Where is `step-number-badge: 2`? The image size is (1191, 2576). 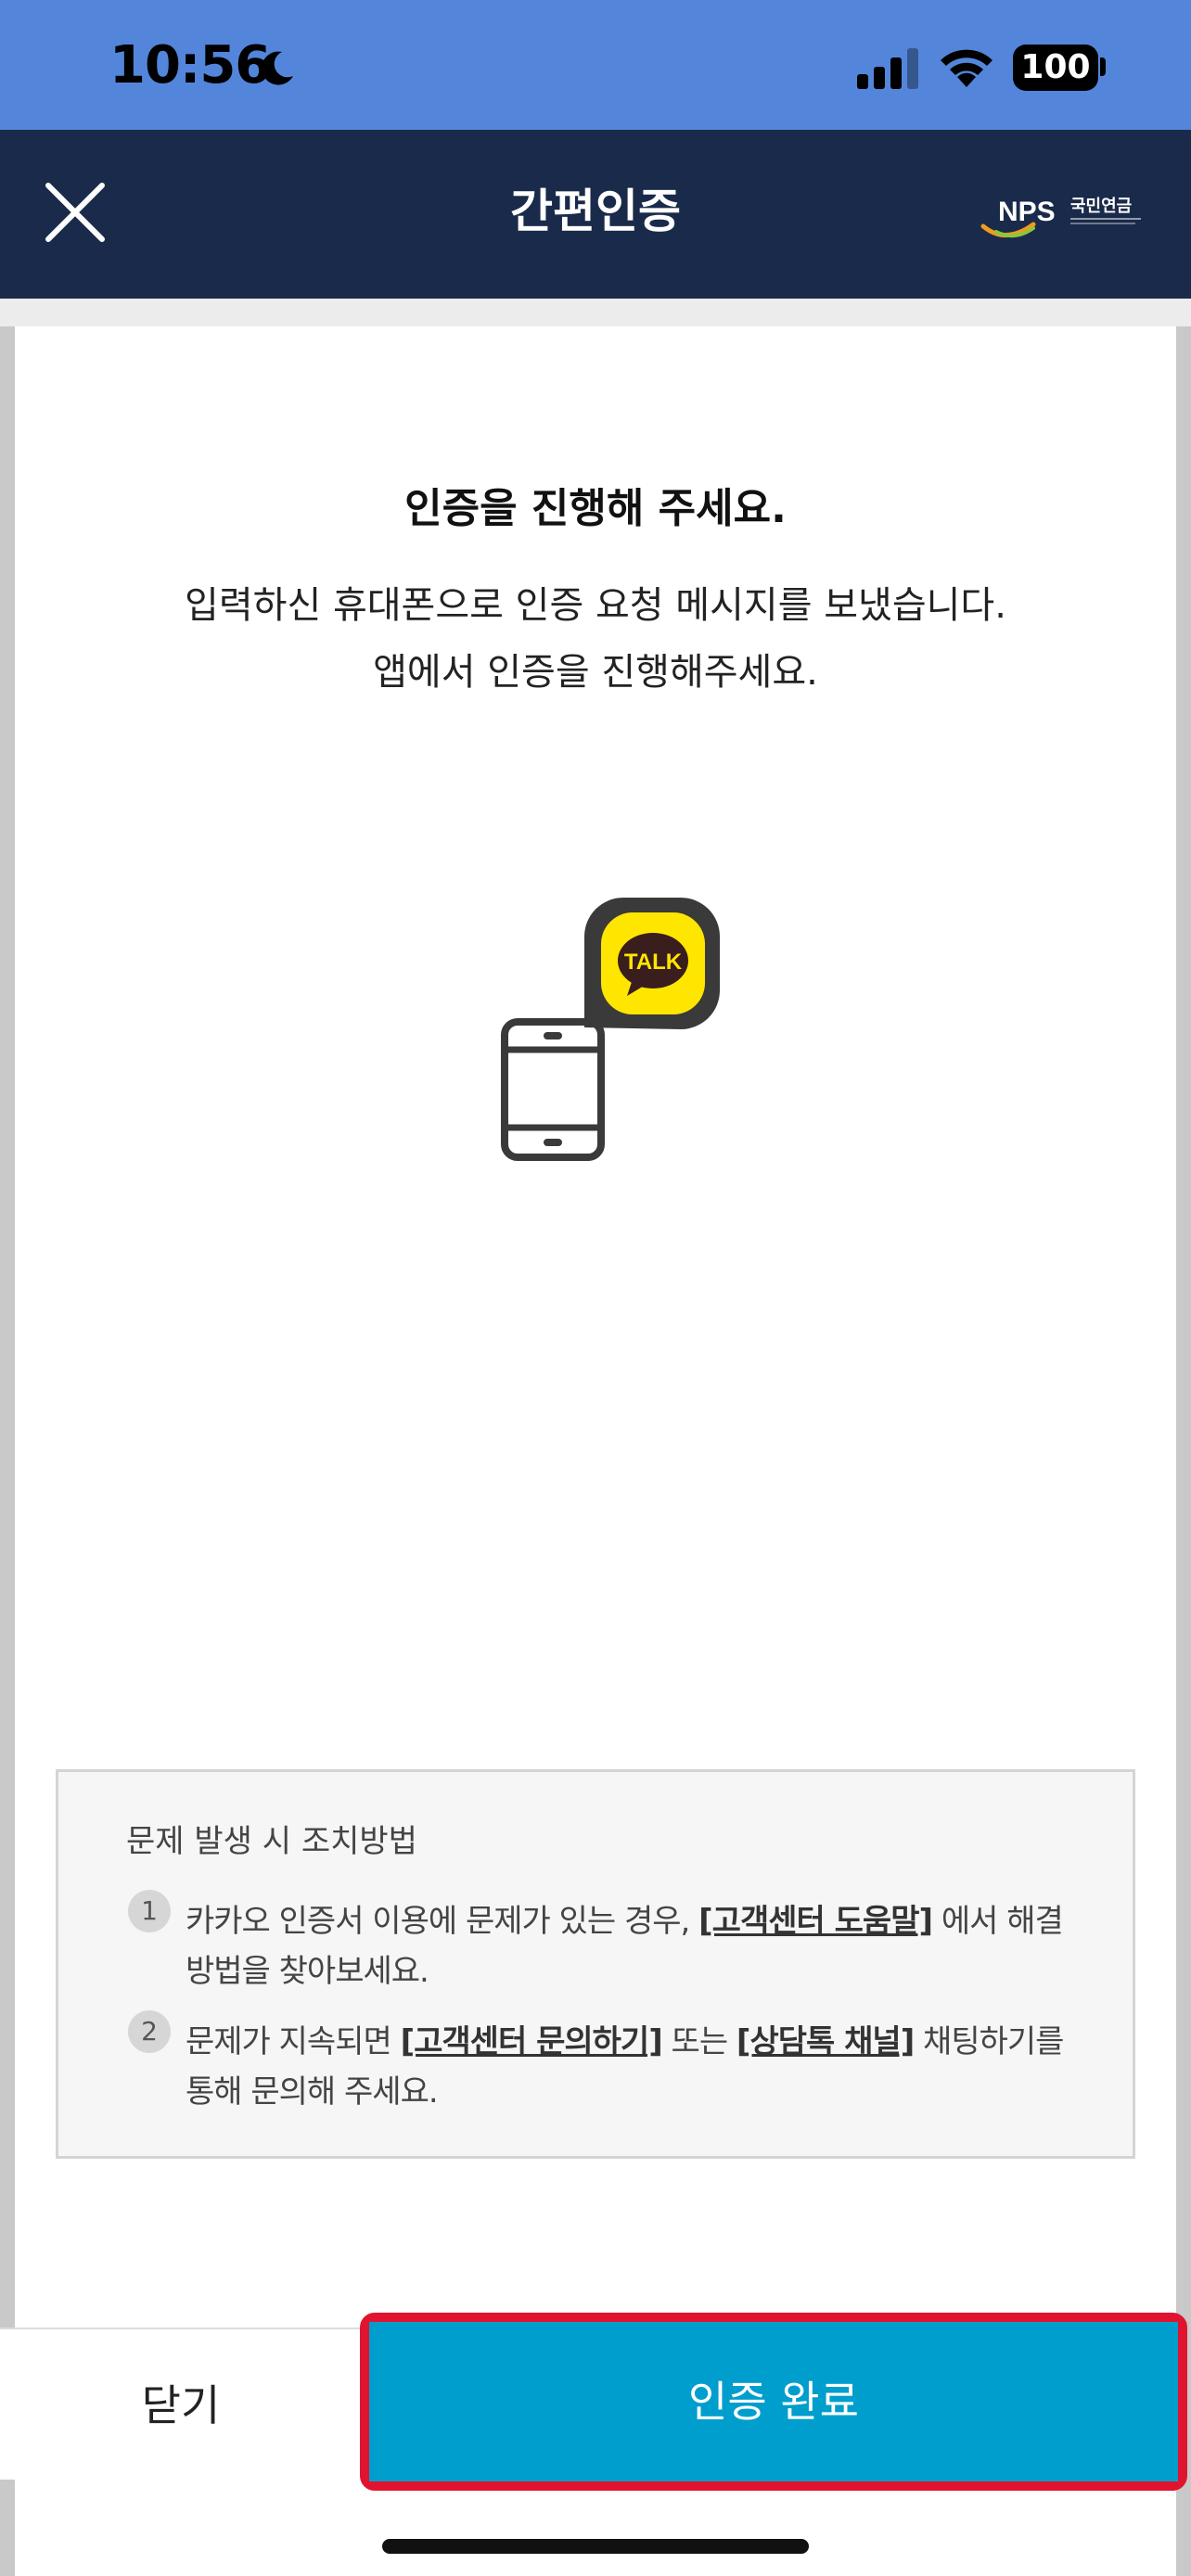
step-number-badge: 2 is located at coordinates (149, 2032).